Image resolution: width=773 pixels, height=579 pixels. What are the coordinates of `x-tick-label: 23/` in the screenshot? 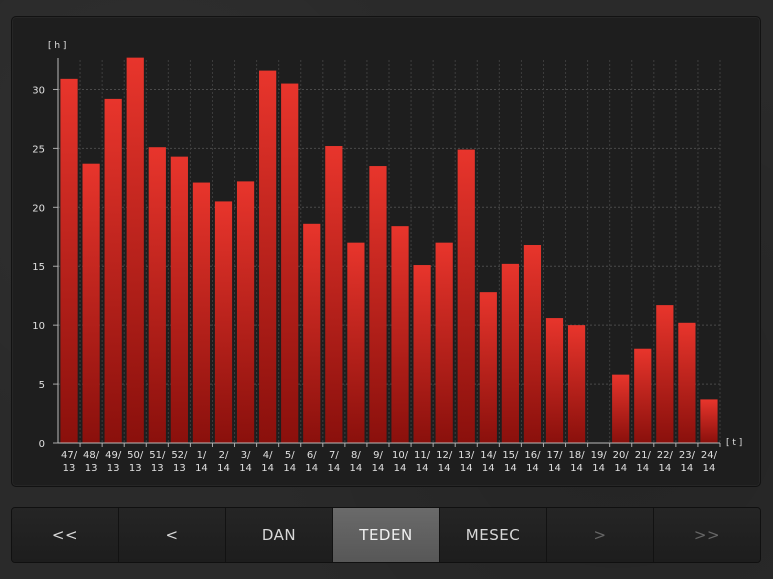 It's located at (687, 455).